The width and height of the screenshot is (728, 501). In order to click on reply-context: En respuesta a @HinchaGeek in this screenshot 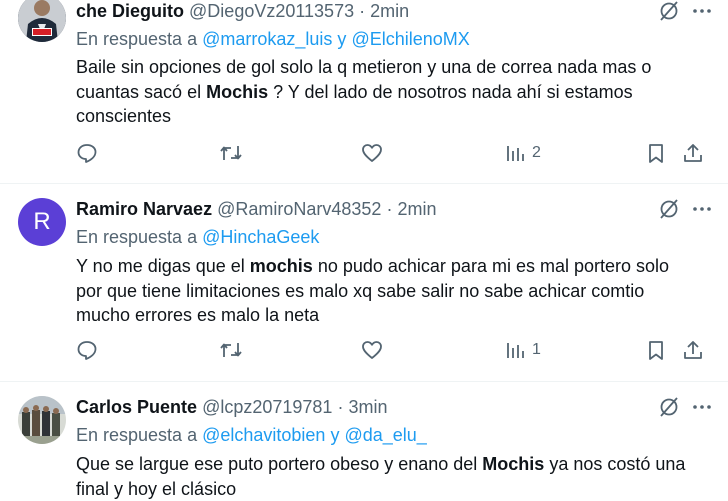, I will do `click(197, 237)`.